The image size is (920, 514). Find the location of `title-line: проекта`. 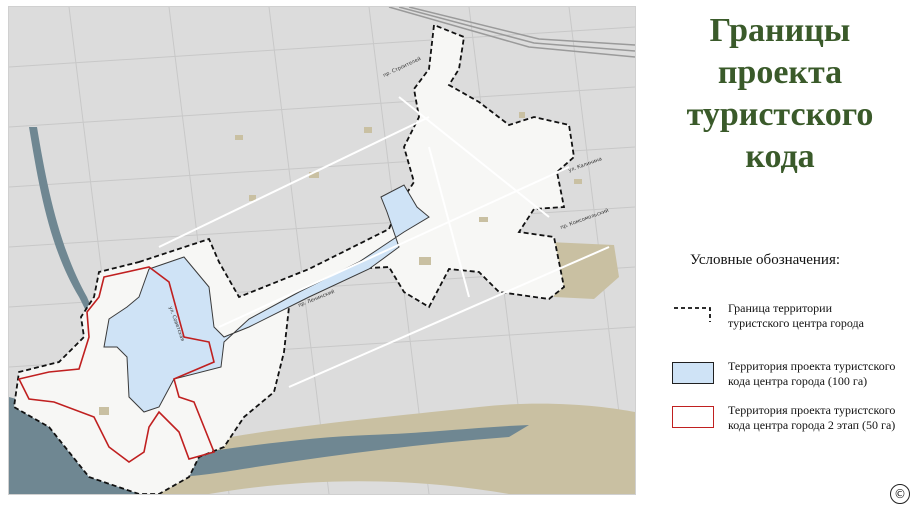

title-line: проекта is located at coordinates (780, 72).